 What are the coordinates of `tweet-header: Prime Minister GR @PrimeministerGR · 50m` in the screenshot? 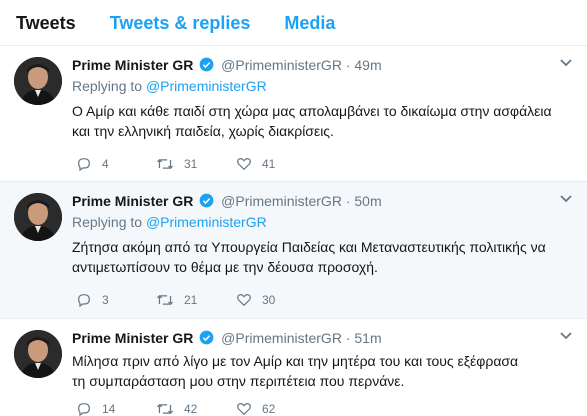 It's located at (322, 201).